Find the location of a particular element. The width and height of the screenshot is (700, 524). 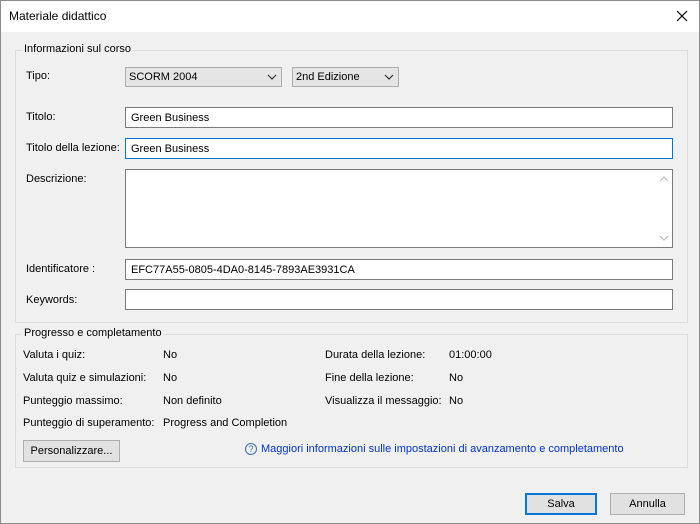

descrizione-scrollbar is located at coordinates (664, 208).